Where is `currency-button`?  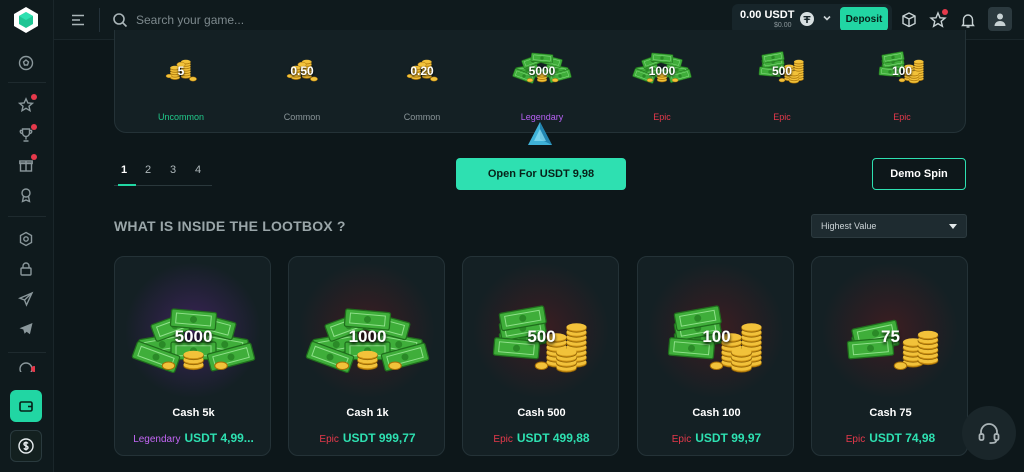 currency-button is located at coordinates (26, 446).